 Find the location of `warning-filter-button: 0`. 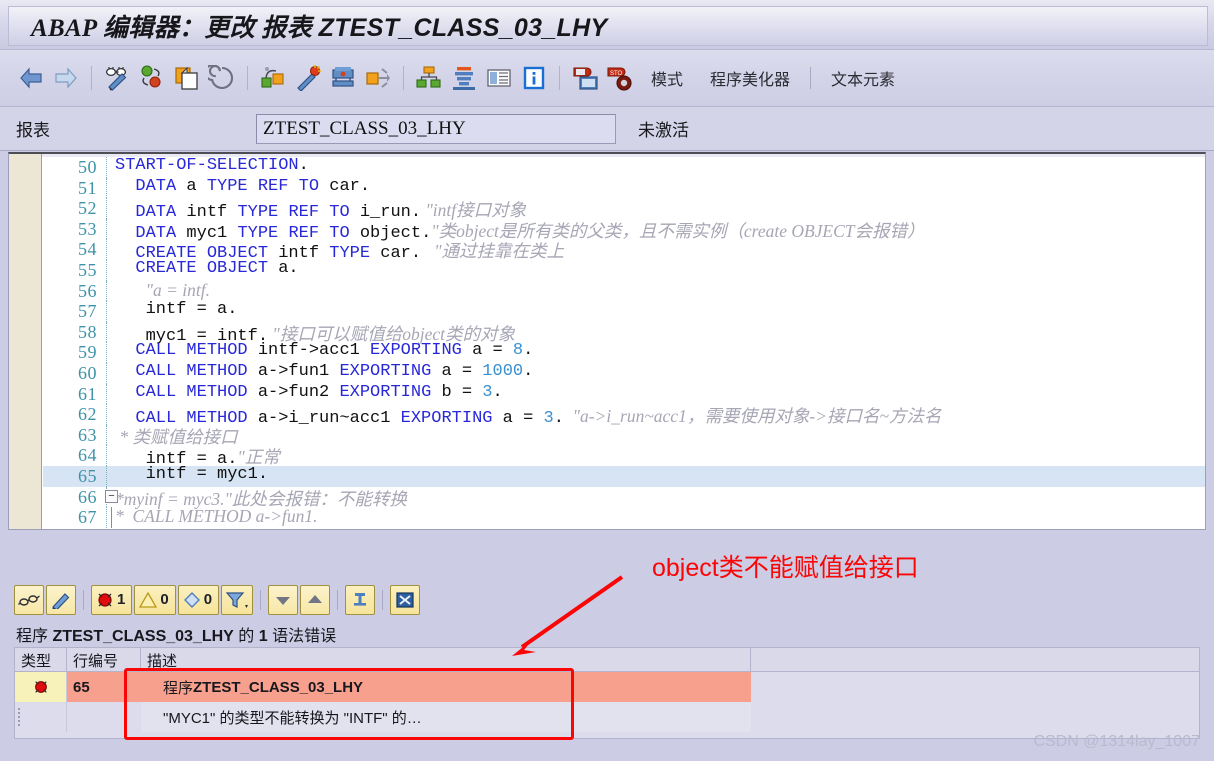

warning-filter-button: 0 is located at coordinates (155, 599).